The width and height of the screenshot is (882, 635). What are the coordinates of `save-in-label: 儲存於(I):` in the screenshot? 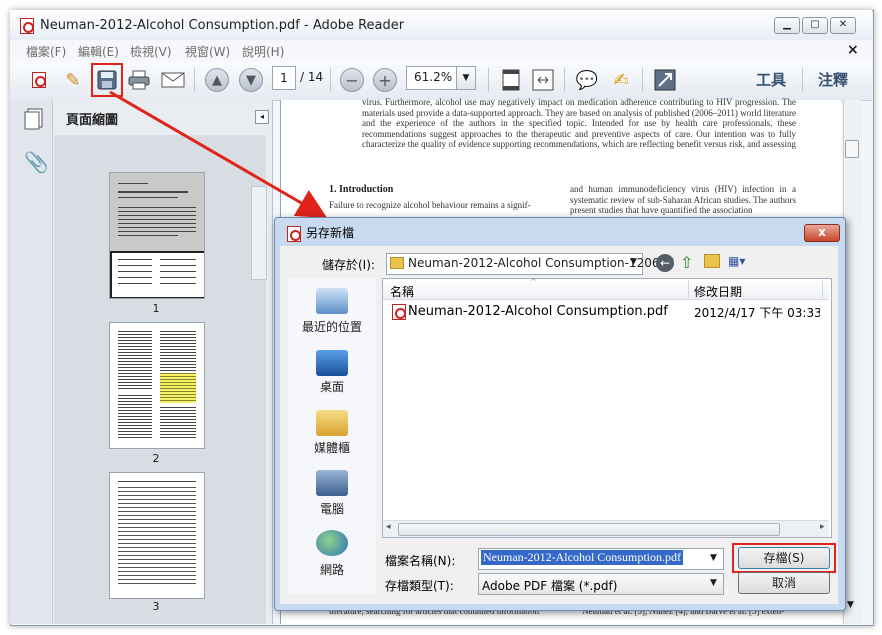 It's located at (348, 265).